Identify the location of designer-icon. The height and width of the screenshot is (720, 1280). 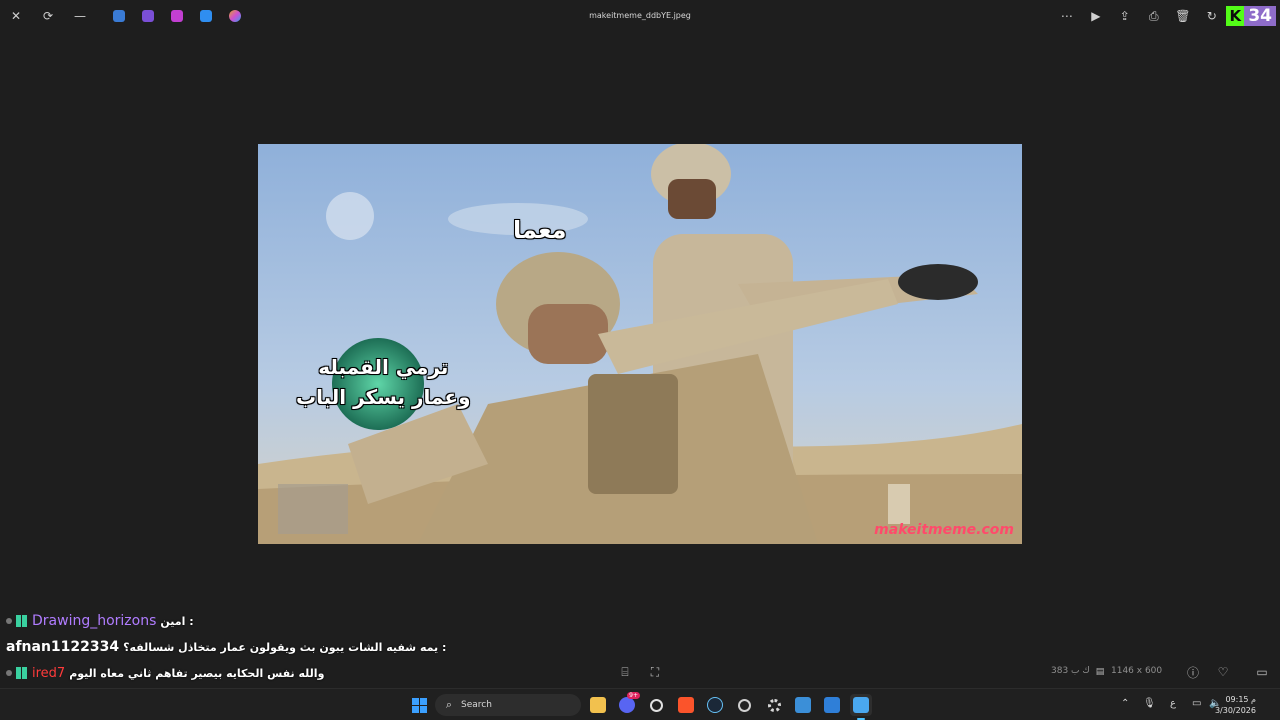
(176, 16).